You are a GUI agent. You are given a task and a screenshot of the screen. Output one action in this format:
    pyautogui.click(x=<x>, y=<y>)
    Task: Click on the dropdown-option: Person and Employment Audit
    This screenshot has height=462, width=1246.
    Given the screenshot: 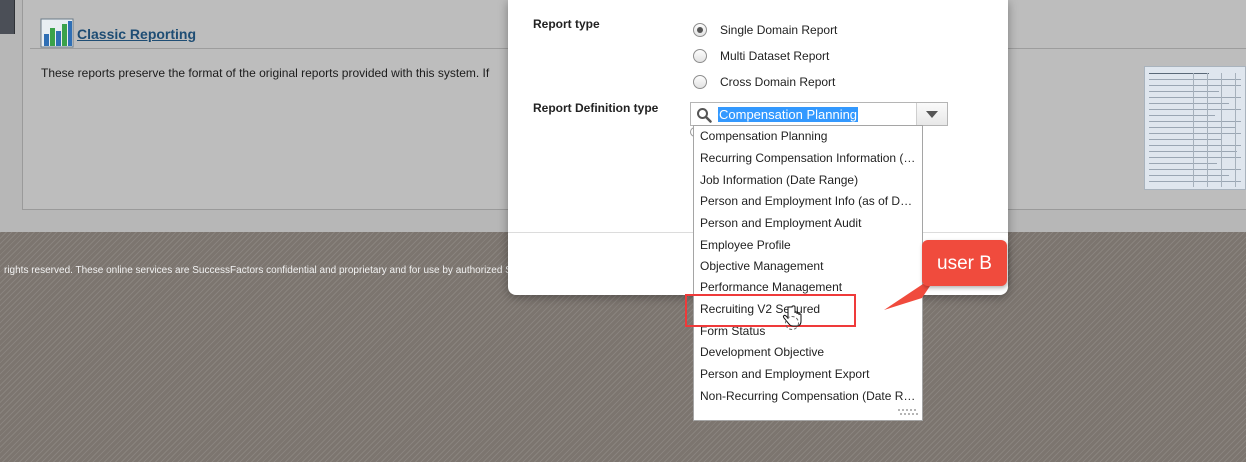 What is the action you would take?
    pyautogui.click(x=809, y=223)
    